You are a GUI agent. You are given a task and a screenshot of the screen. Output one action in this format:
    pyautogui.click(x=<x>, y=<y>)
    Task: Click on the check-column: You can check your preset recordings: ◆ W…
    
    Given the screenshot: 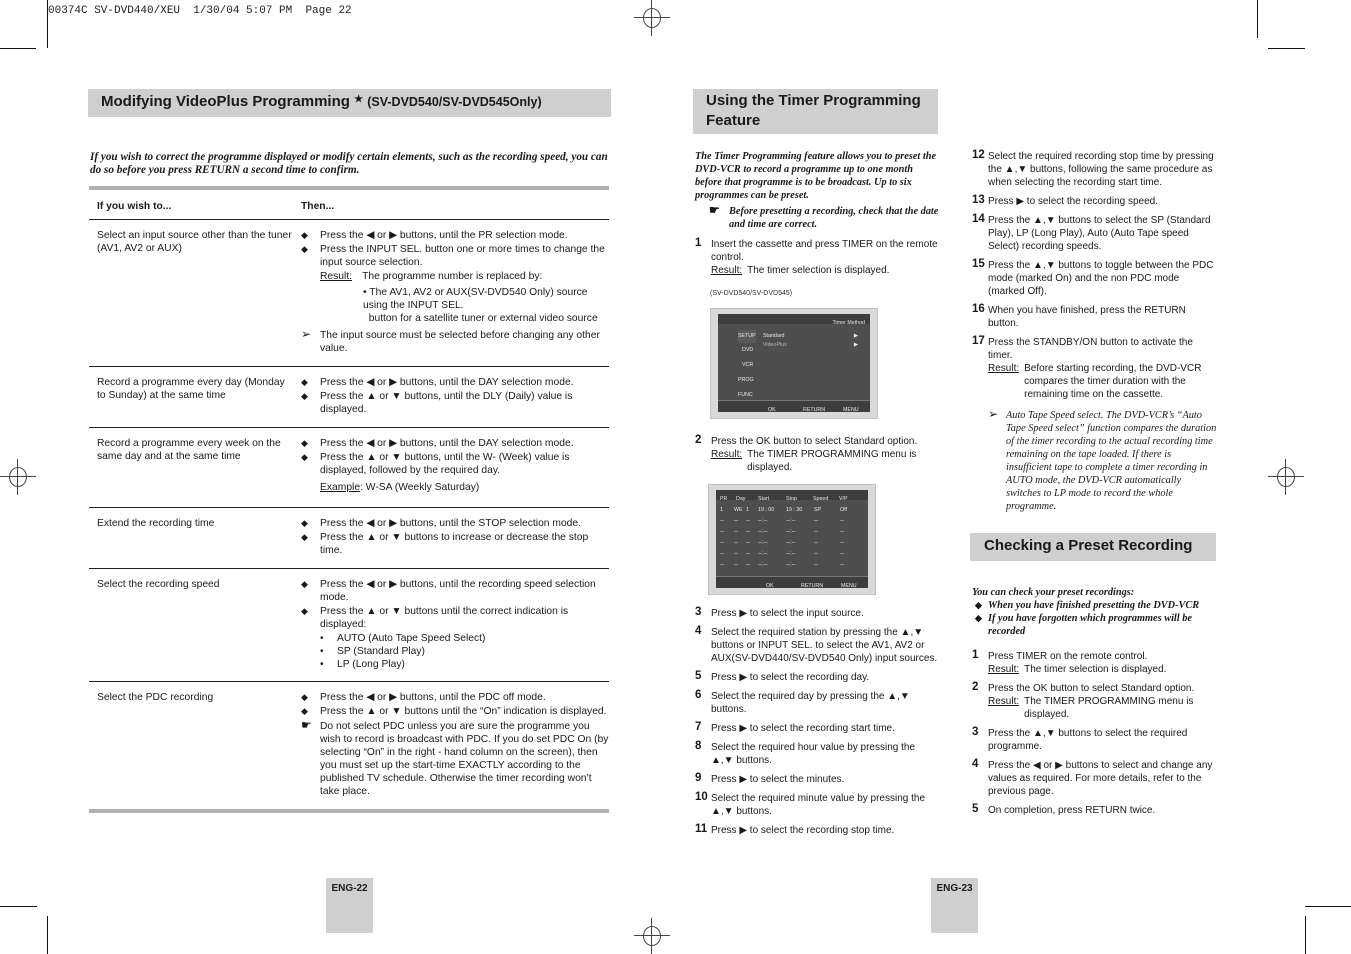 What is the action you would take?
    pyautogui.click(x=1095, y=704)
    